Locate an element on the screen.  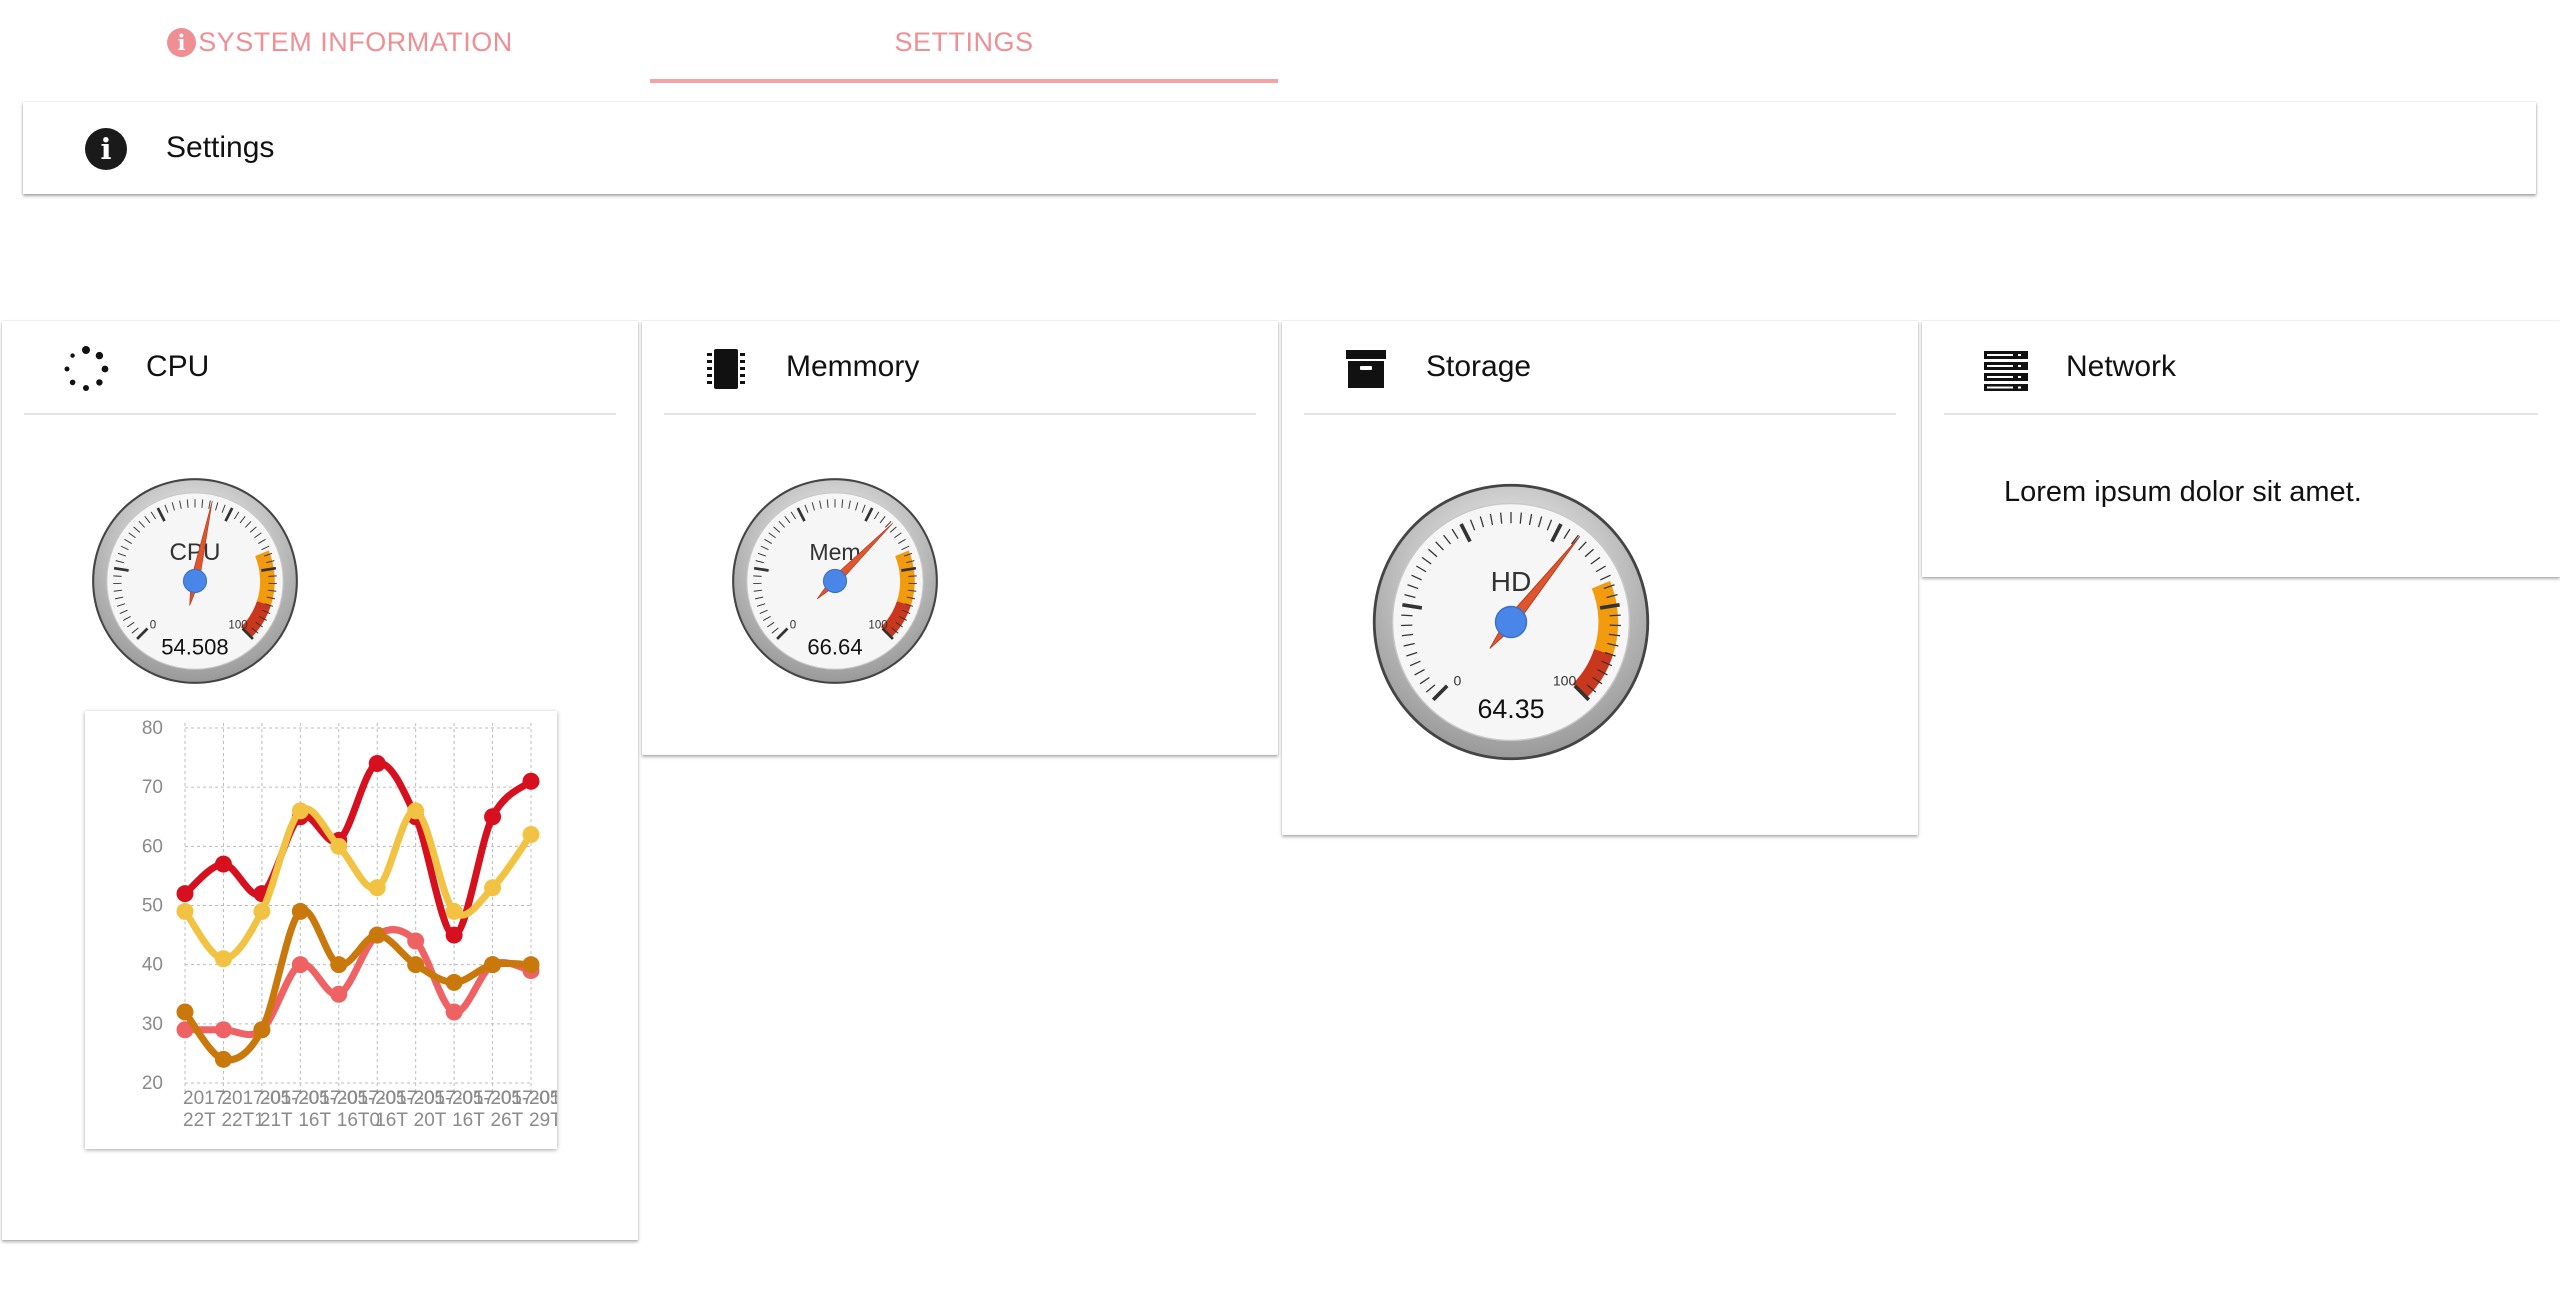
chart-y-tick-label: 80 is located at coordinates (152, 728).